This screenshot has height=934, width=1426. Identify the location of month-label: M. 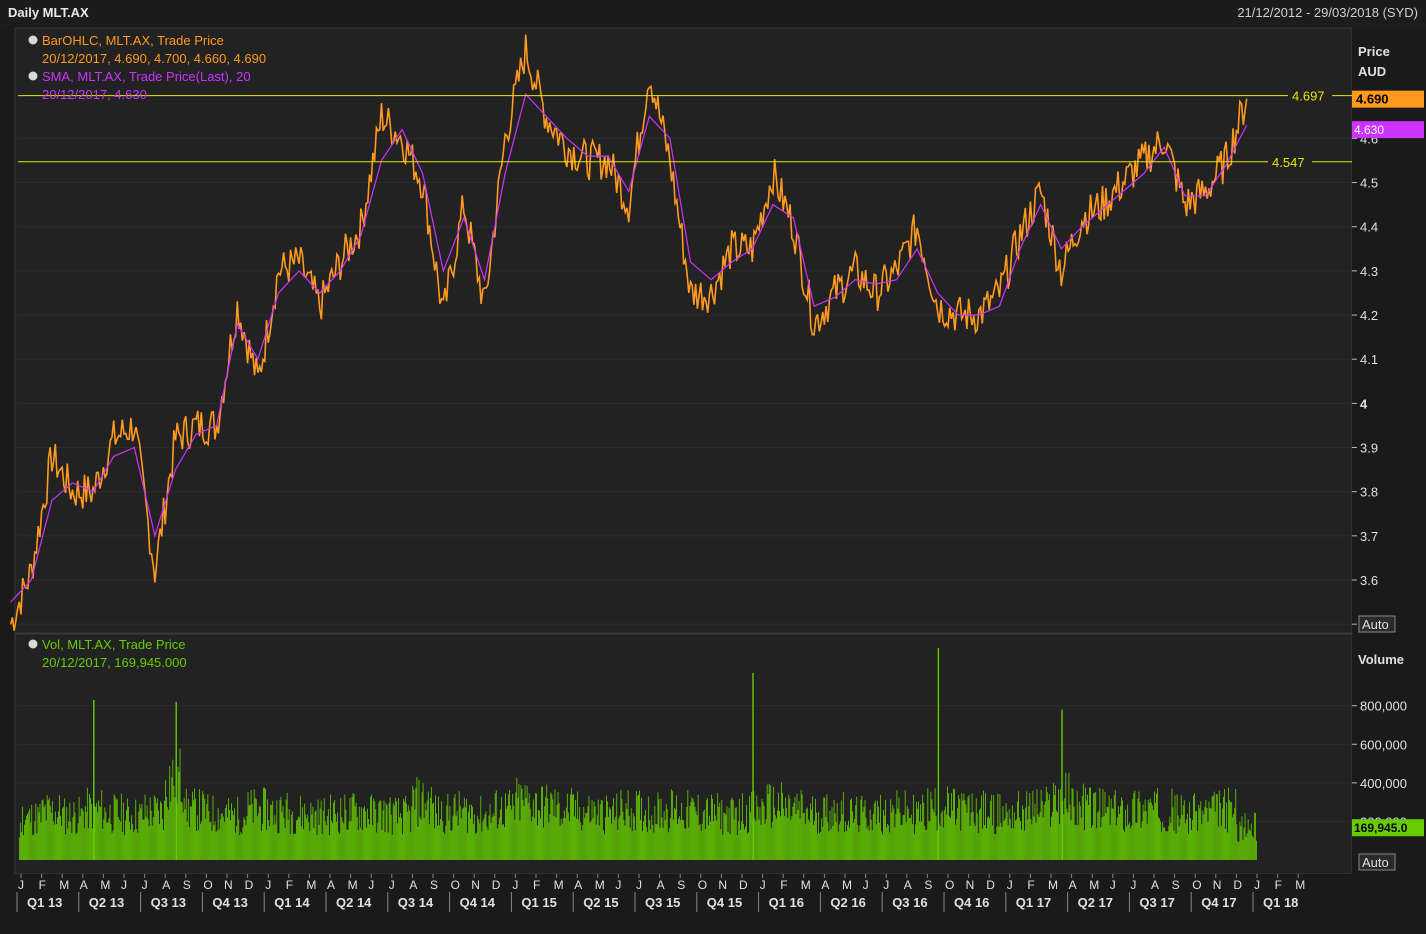
(64, 885).